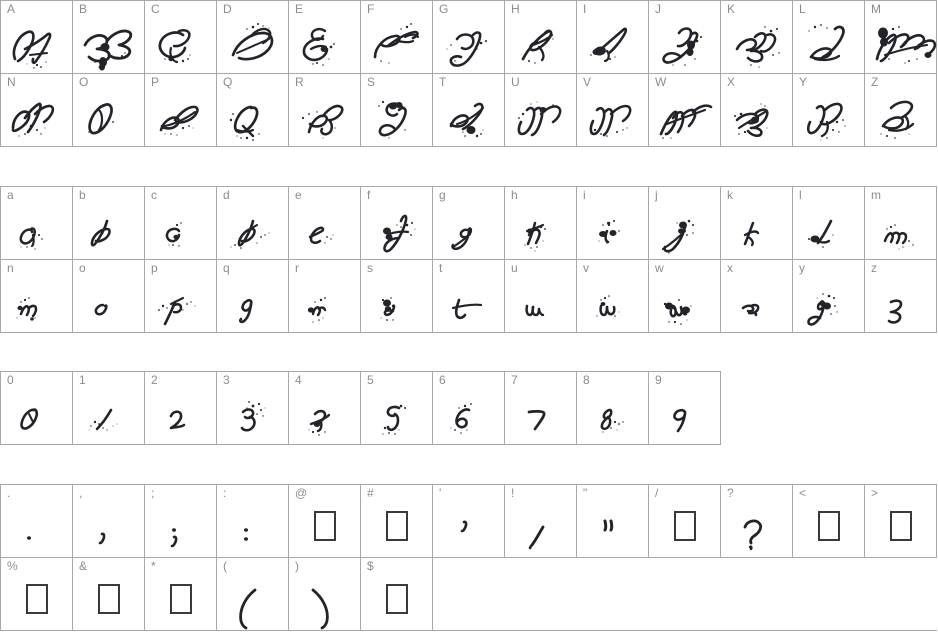  Describe the element at coordinates (469, 223) in the screenshot. I see `glyph-cell-g: g` at that location.